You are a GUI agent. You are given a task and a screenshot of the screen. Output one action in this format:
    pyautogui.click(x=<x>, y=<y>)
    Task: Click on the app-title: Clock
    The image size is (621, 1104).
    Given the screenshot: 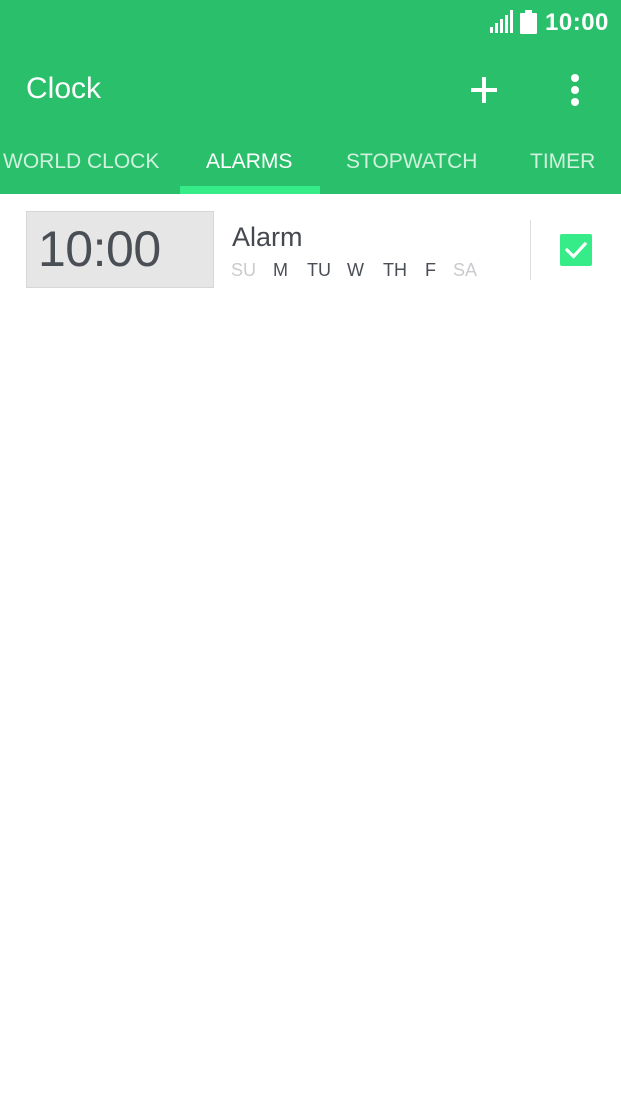 What is the action you would take?
    pyautogui.click(x=64, y=88)
    